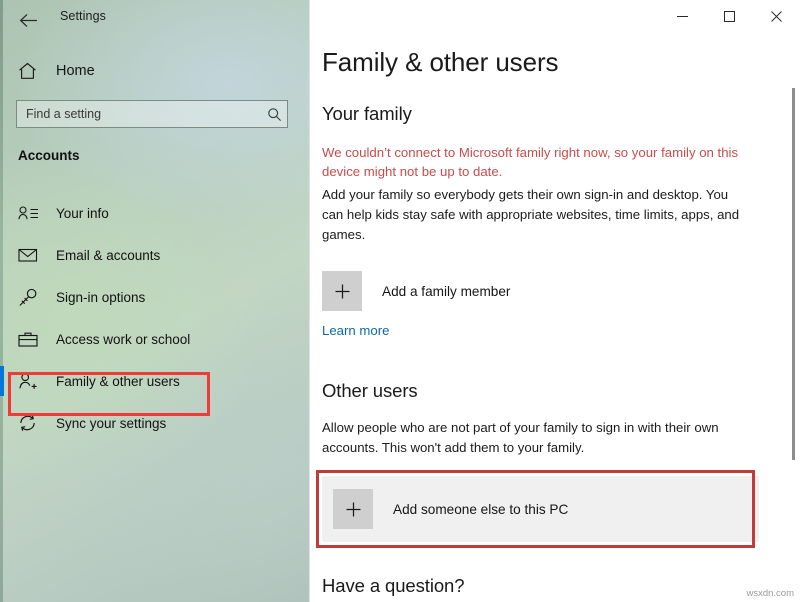 The image size is (800, 602). What do you see at coordinates (108, 255) in the screenshot?
I see `sidebar-item-email-accounts-label: Email & accounts` at bounding box center [108, 255].